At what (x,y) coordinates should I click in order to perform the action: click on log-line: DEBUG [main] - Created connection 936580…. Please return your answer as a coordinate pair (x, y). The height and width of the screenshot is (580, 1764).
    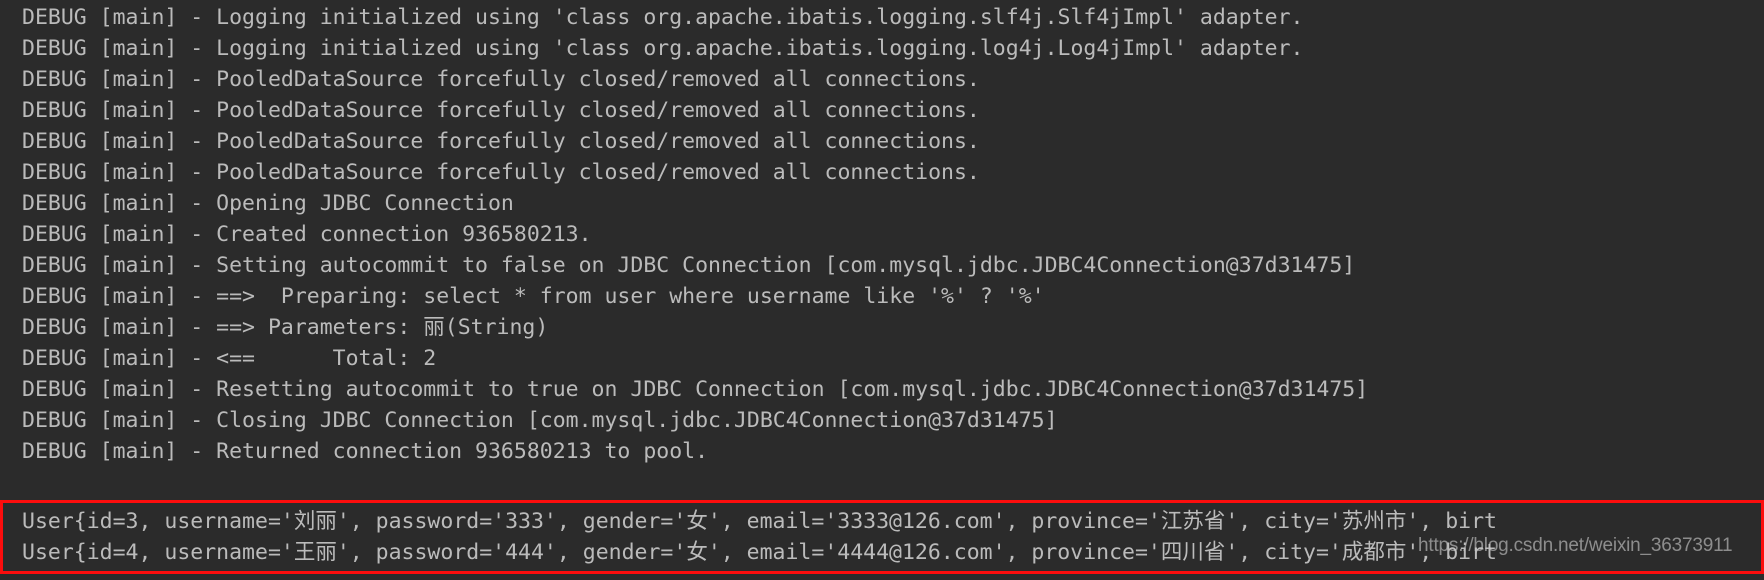
    Looking at the image, I should click on (307, 234).